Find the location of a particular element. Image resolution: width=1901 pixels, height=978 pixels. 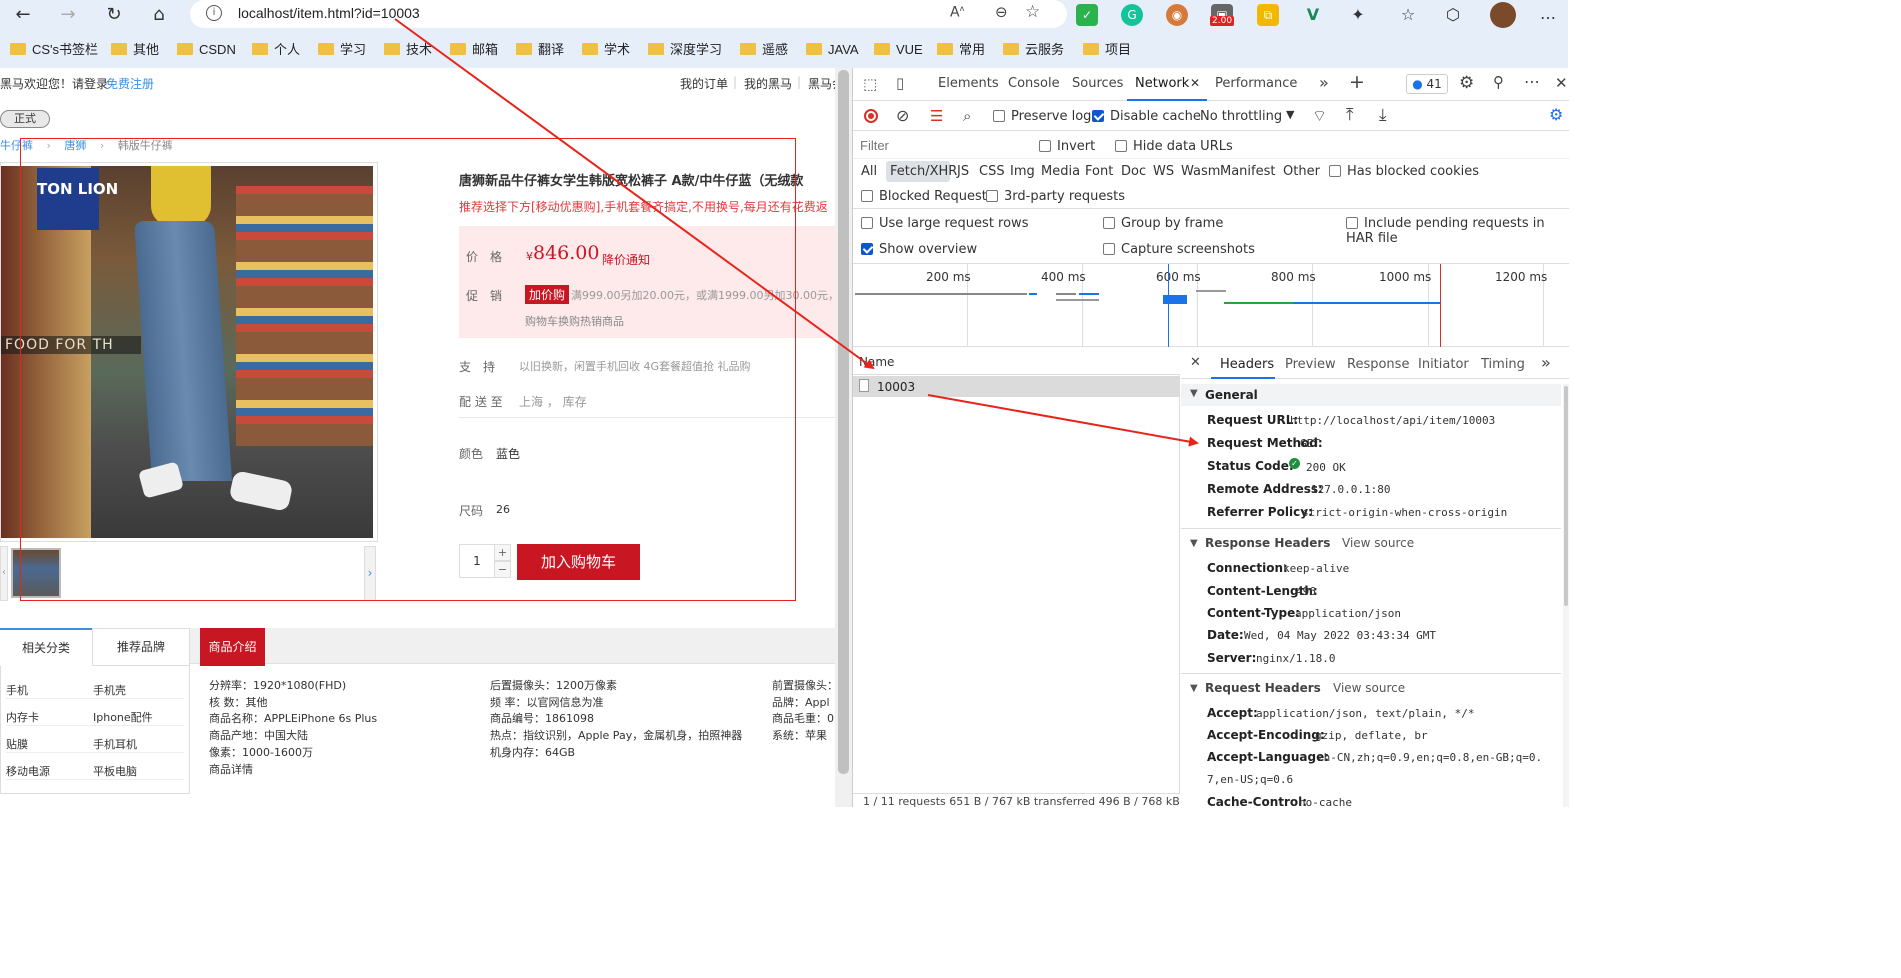

register-link: 免费注册 is located at coordinates (130, 83).